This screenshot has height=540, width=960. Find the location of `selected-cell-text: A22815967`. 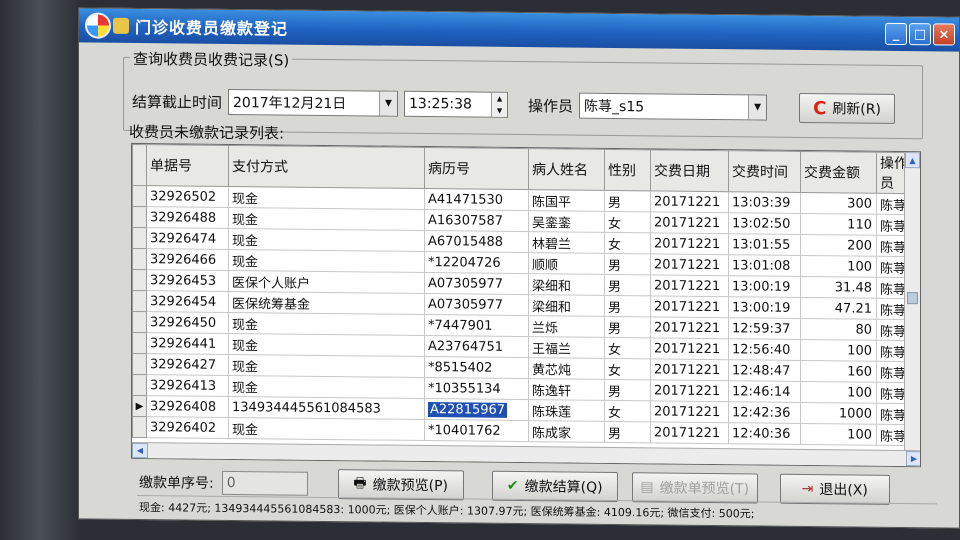

selected-cell-text: A22815967 is located at coordinates (468, 409).